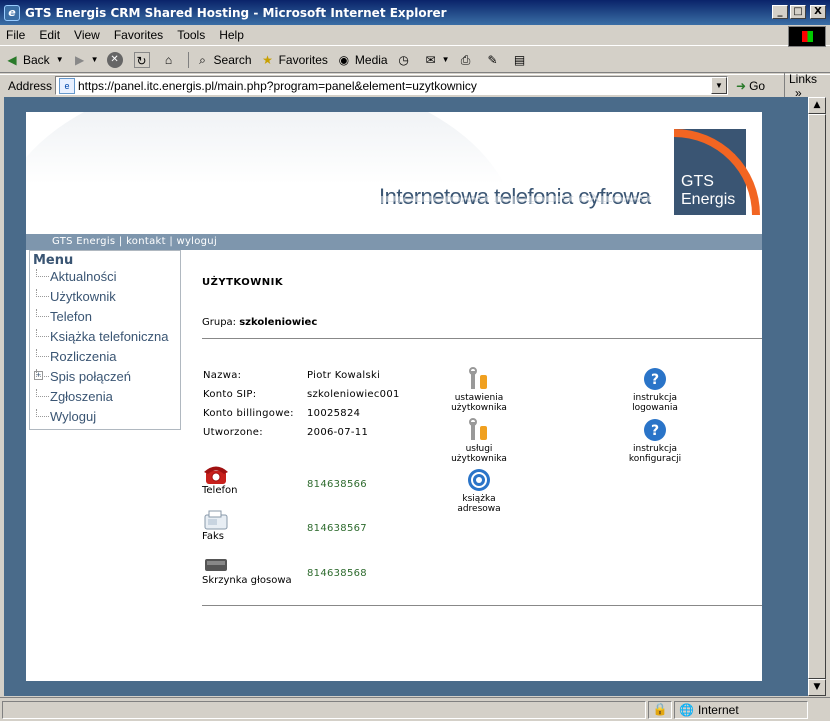 The height and width of the screenshot is (721, 830). What do you see at coordinates (220, 490) in the screenshot?
I see `device-label: Telefon` at bounding box center [220, 490].